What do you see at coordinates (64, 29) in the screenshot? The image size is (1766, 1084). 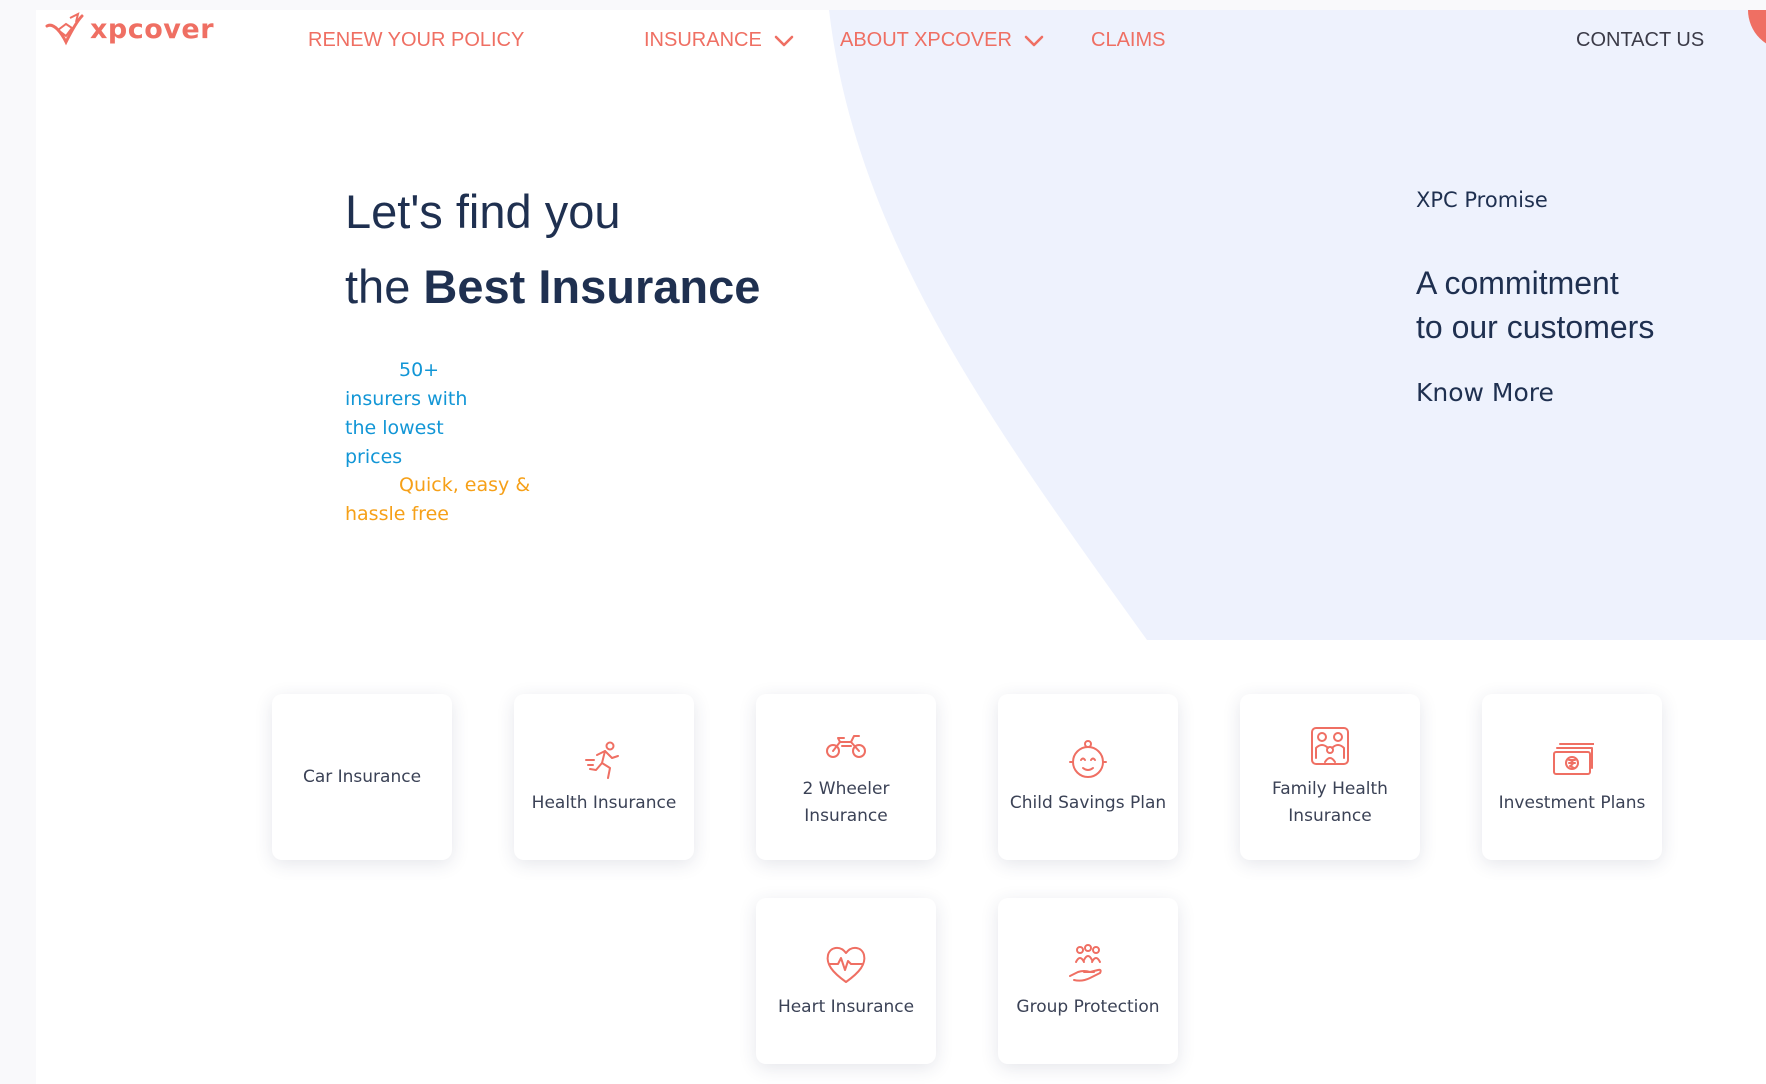 I see `logo-icon` at bounding box center [64, 29].